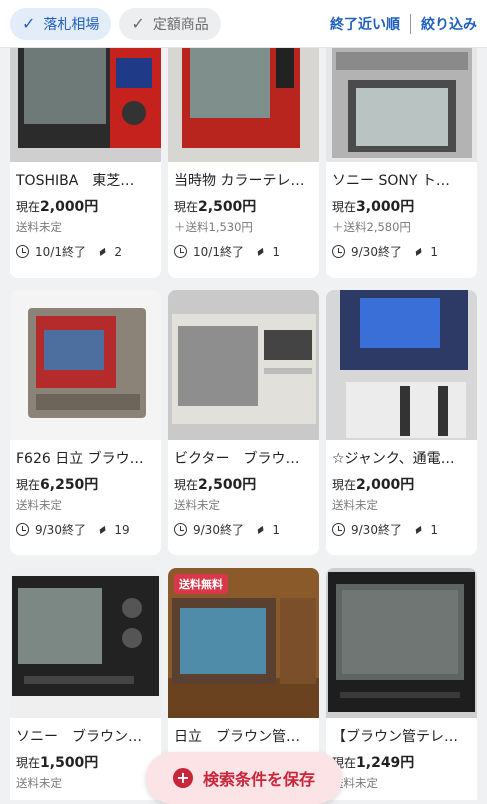 The width and height of the screenshot is (487, 804). I want to click on item-price: 現在3,000円, so click(373, 207).